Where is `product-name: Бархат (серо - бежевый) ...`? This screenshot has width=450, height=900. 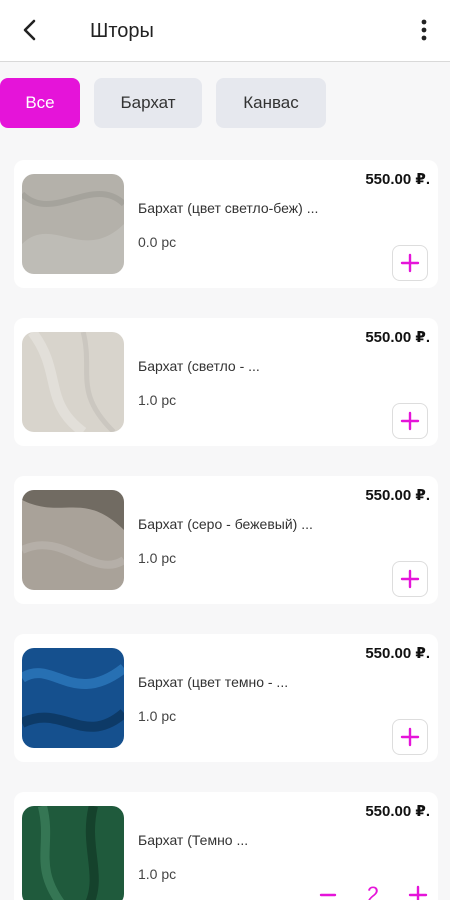
product-name: Бархат (серо - бежевый) ... is located at coordinates (225, 524).